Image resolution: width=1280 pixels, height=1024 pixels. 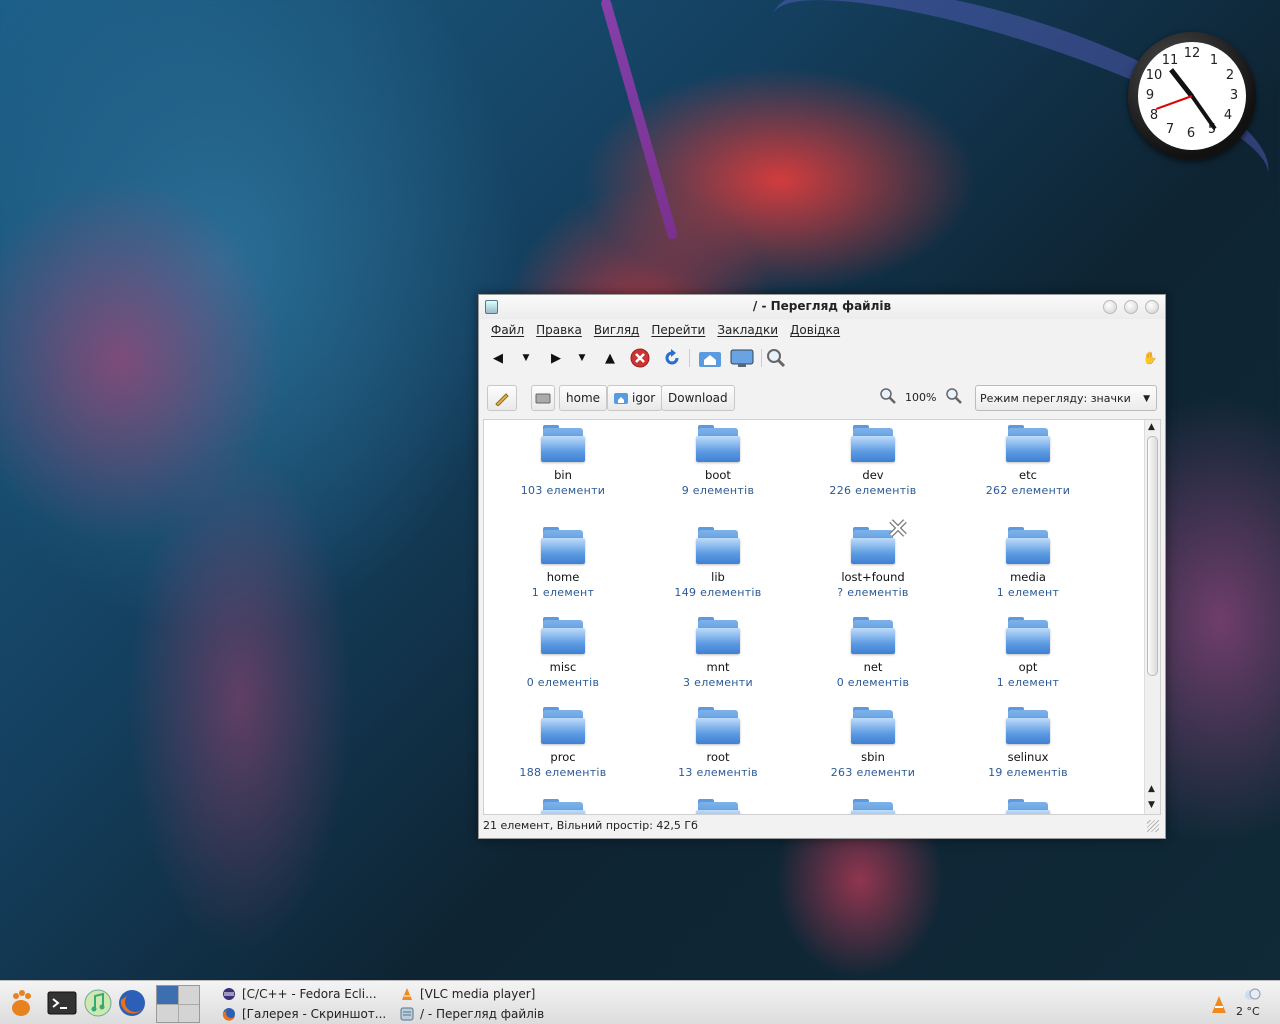 I want to click on breadcrumb-igor: igor, so click(x=635, y=398).